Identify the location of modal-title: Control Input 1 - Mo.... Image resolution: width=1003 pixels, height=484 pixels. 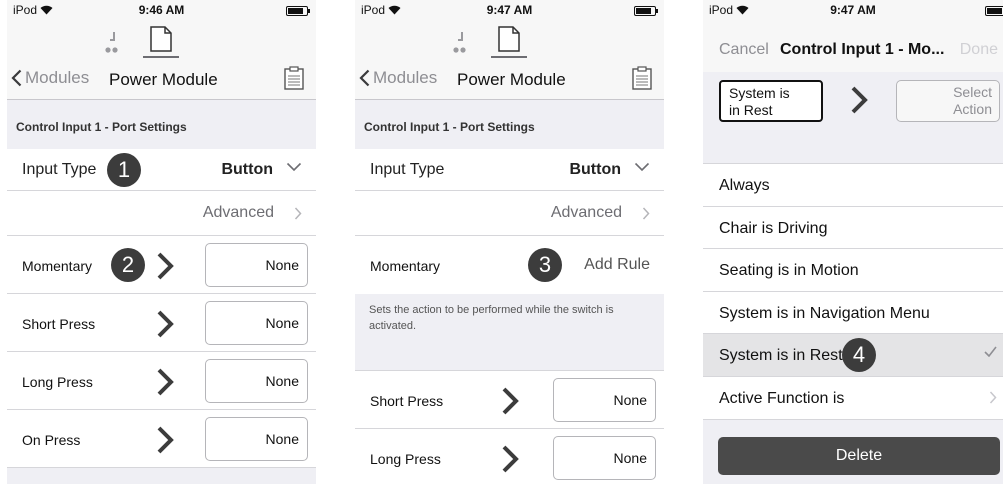
(862, 49).